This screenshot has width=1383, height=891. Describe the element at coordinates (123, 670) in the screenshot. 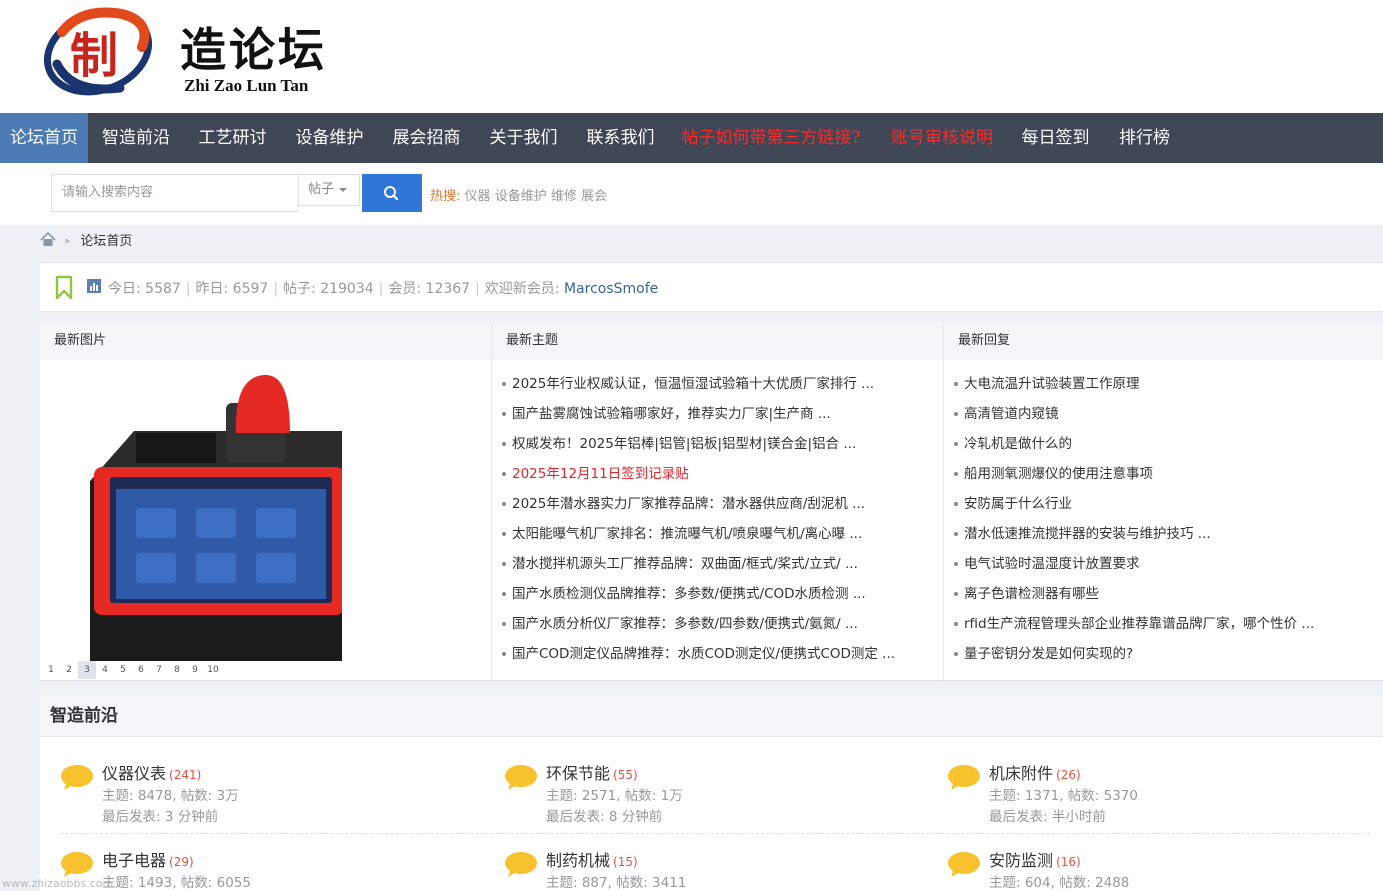

I see `pager-page: 5` at that location.